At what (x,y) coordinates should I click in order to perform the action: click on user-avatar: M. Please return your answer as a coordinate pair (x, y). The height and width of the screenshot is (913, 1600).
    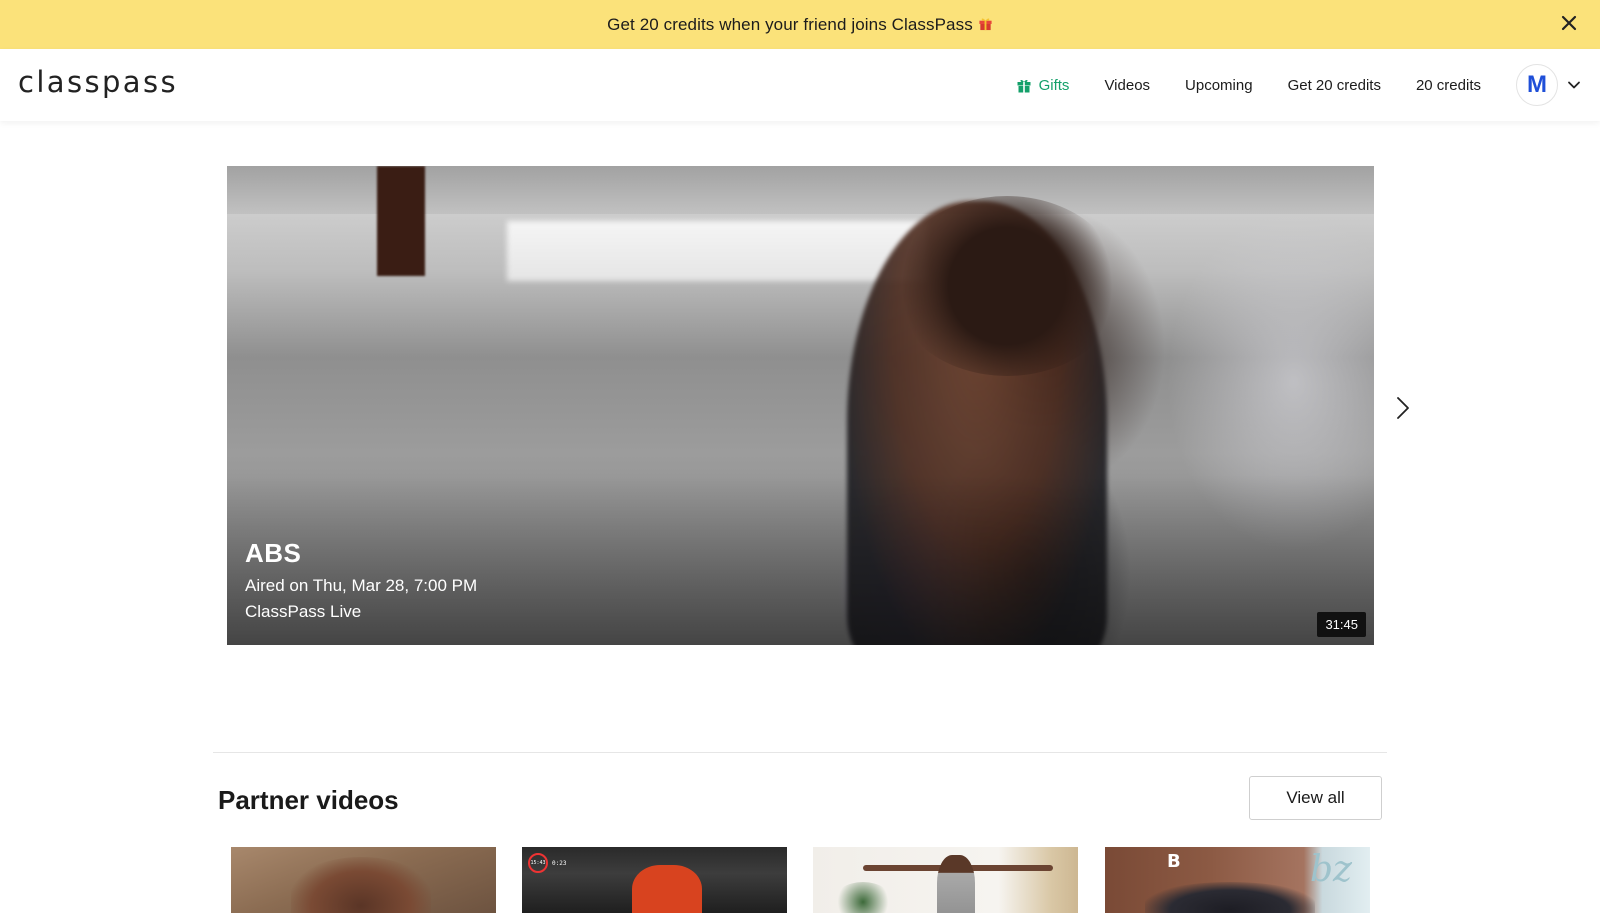
    Looking at the image, I should click on (1537, 85).